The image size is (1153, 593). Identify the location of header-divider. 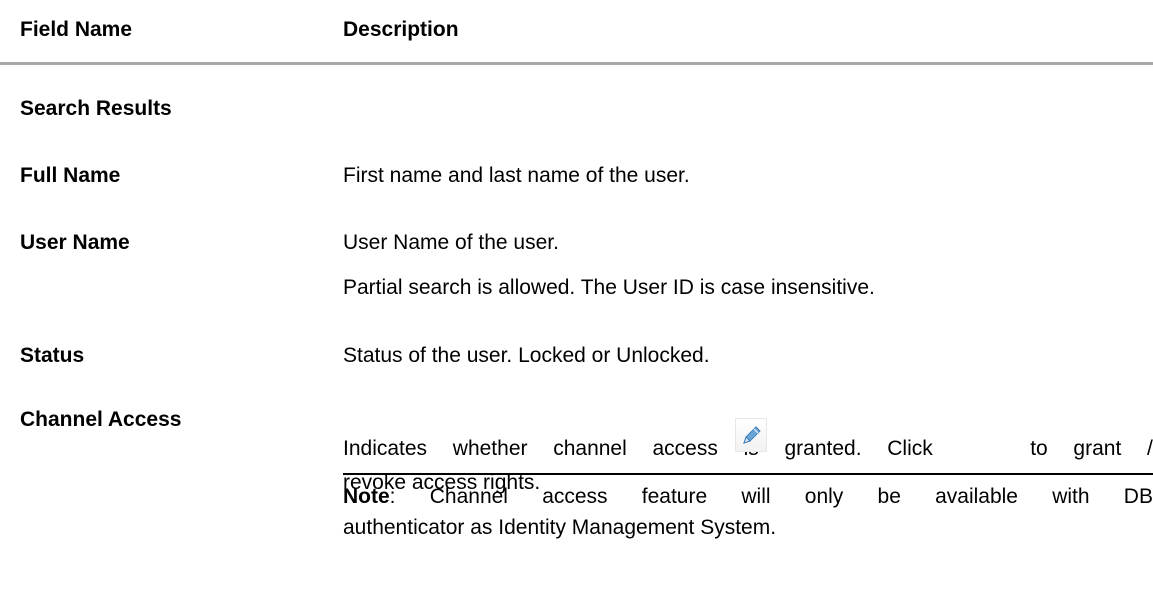
(576, 63).